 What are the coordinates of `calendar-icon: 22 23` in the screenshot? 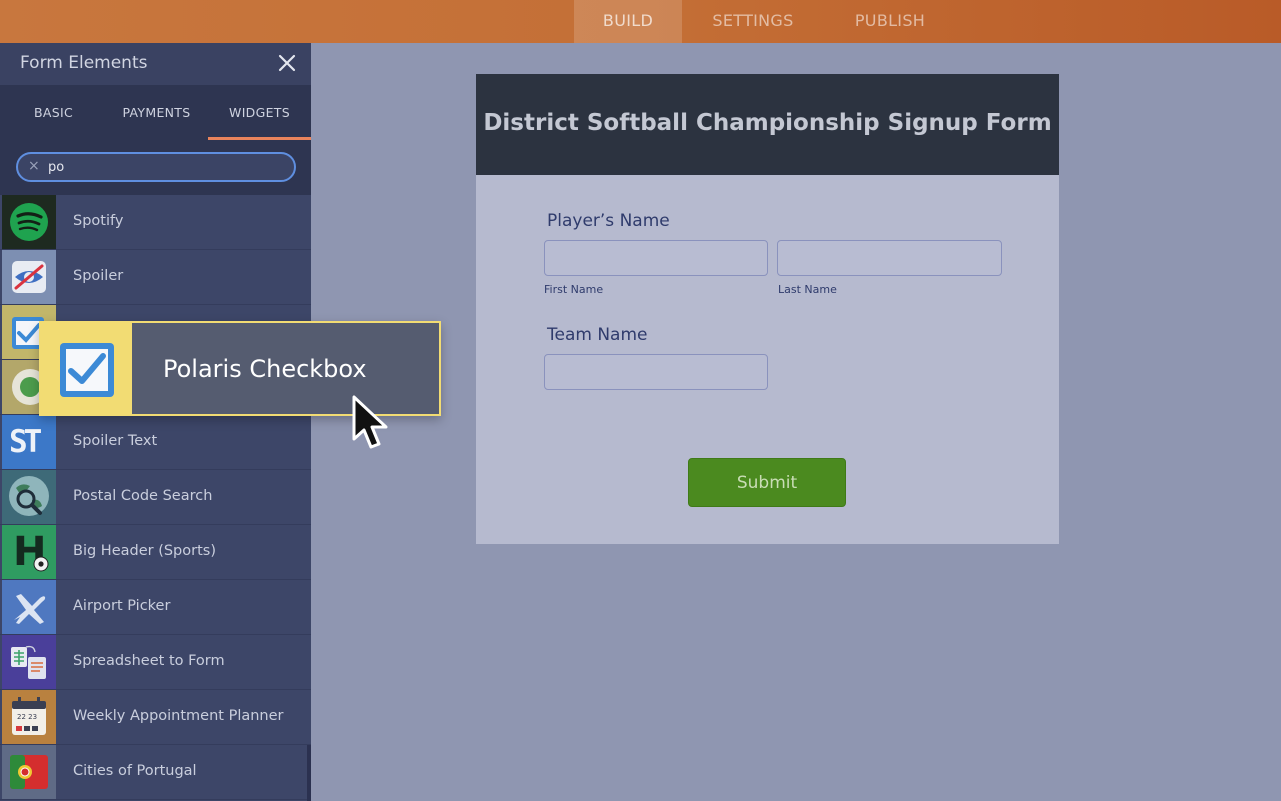 It's located at (29, 717).